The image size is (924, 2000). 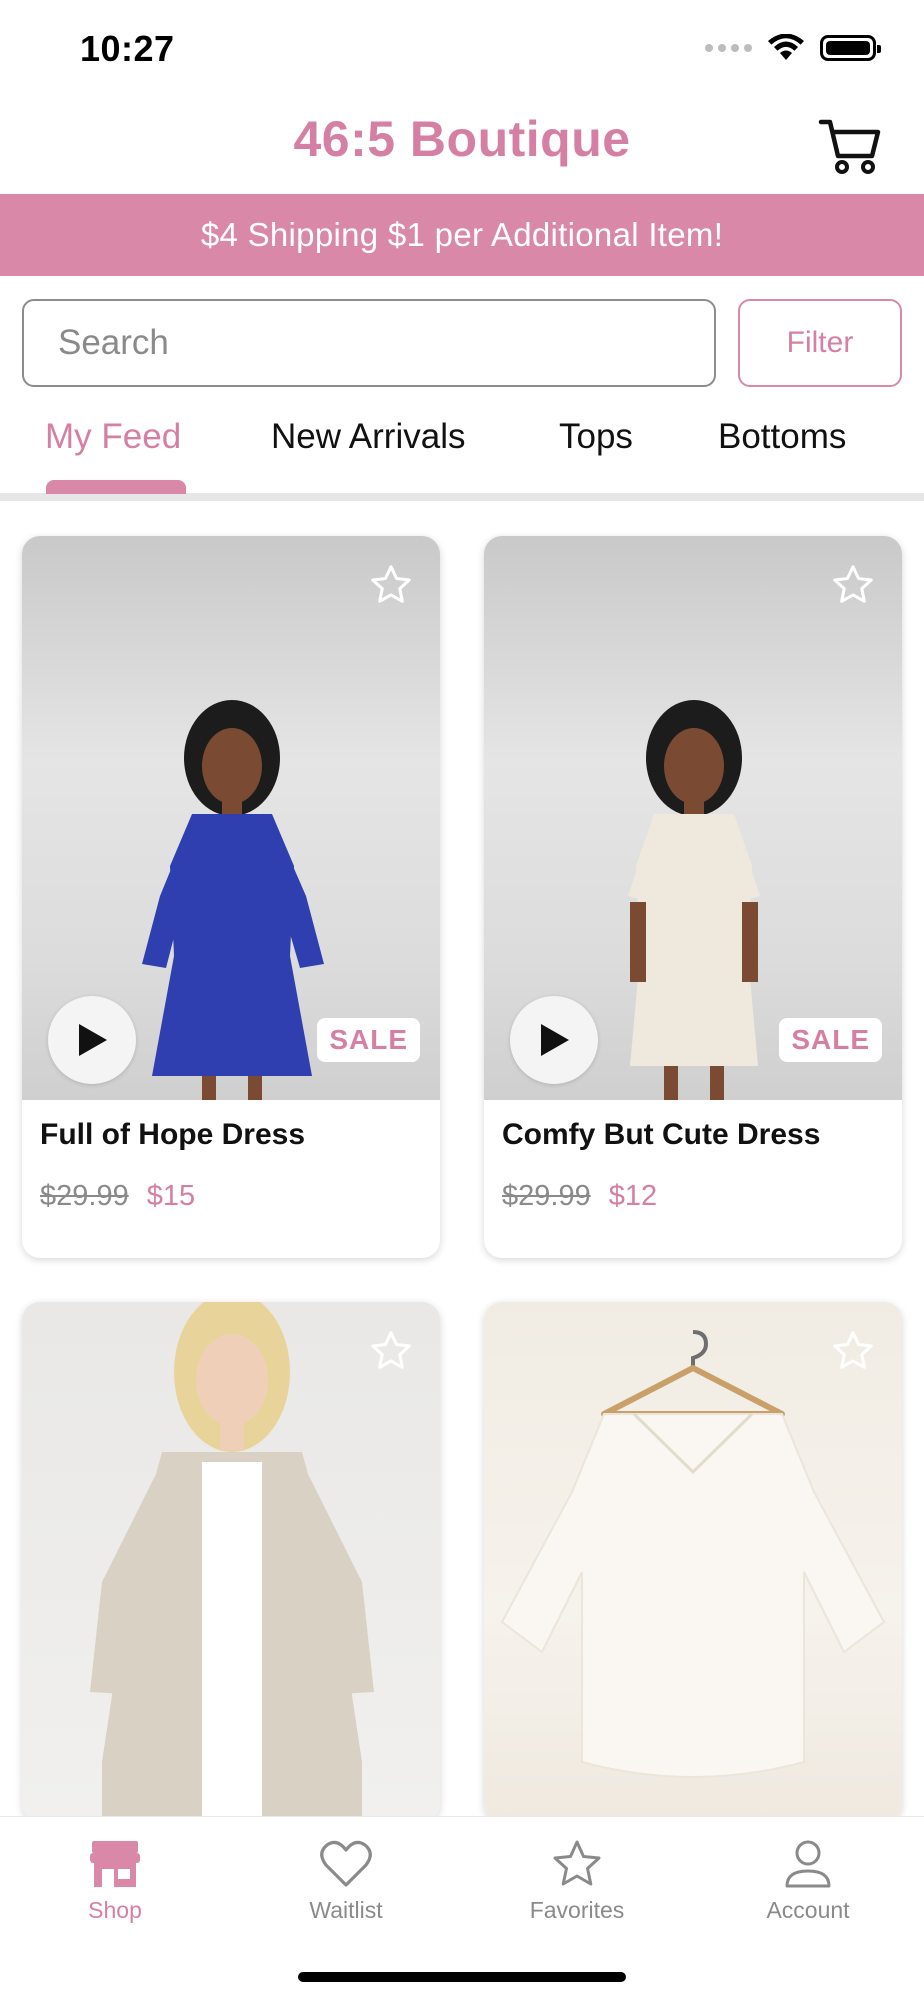 What do you see at coordinates (462, 1977) in the screenshot?
I see `home-indicator` at bounding box center [462, 1977].